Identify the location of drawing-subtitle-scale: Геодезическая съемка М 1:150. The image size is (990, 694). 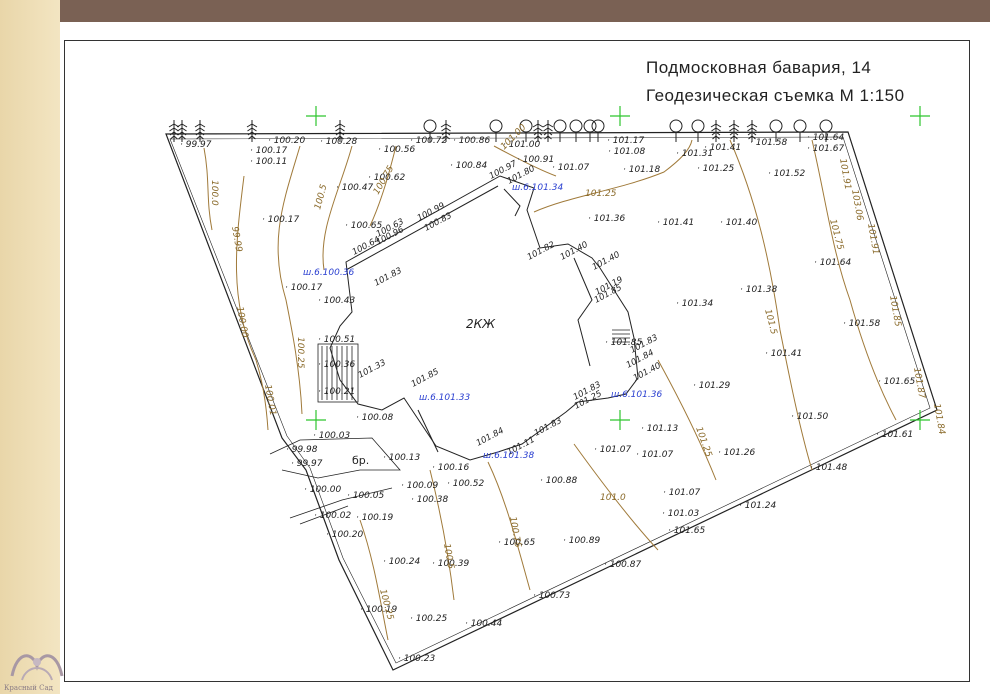
(775, 95).